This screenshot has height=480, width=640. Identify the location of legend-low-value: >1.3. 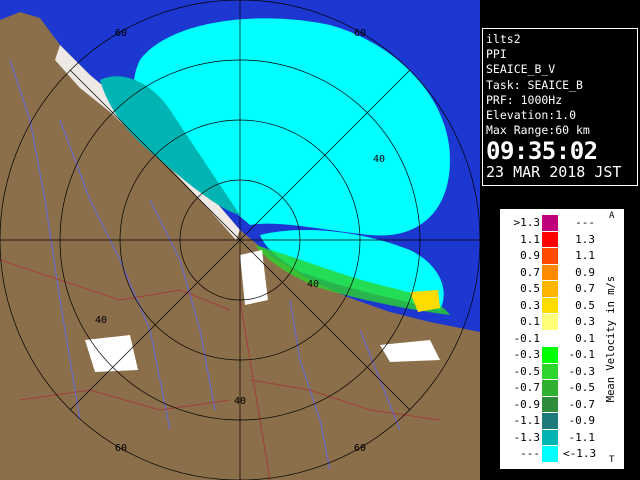
(527, 222).